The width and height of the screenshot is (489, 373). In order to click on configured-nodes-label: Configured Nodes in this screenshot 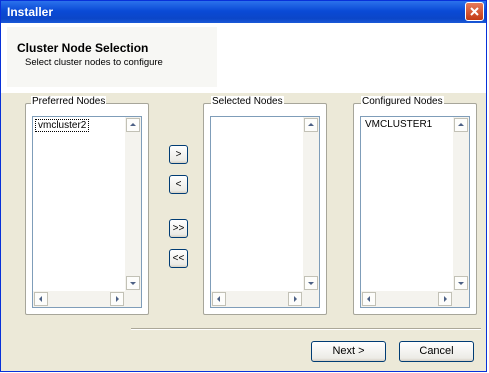, I will do `click(402, 101)`.